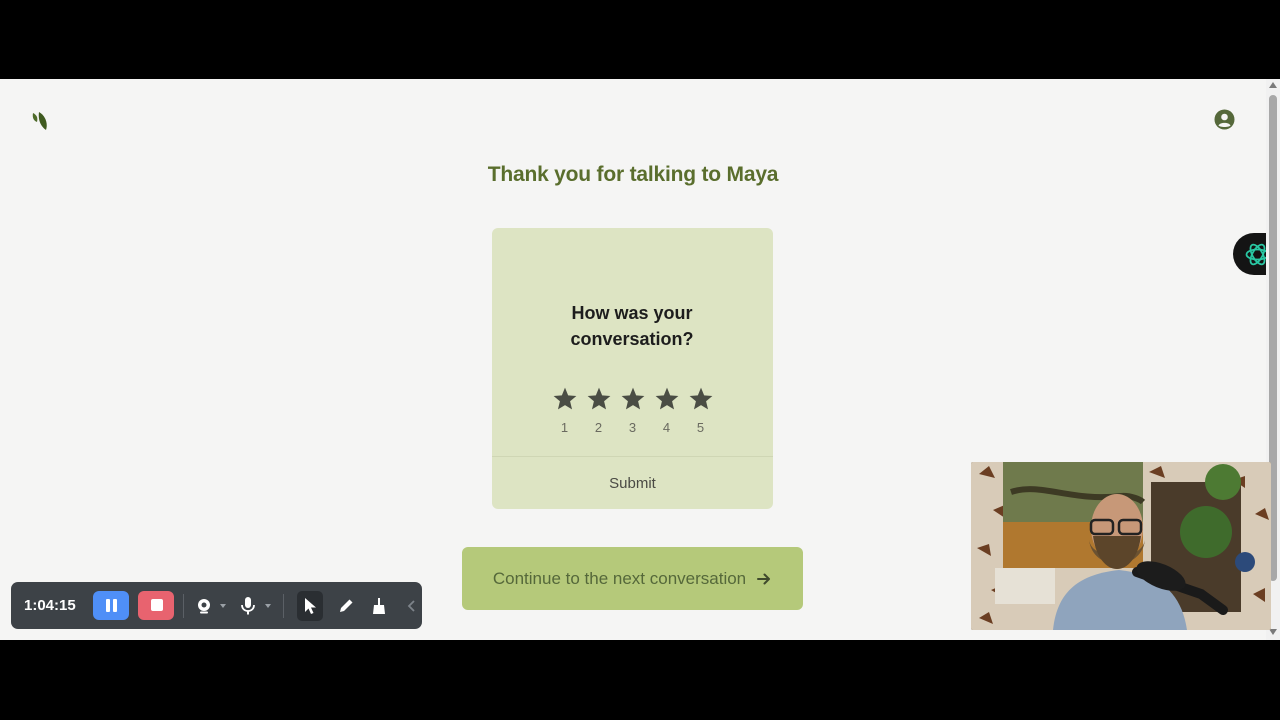 The image size is (1280, 720). I want to click on pen-tool-icon, so click(345, 606).